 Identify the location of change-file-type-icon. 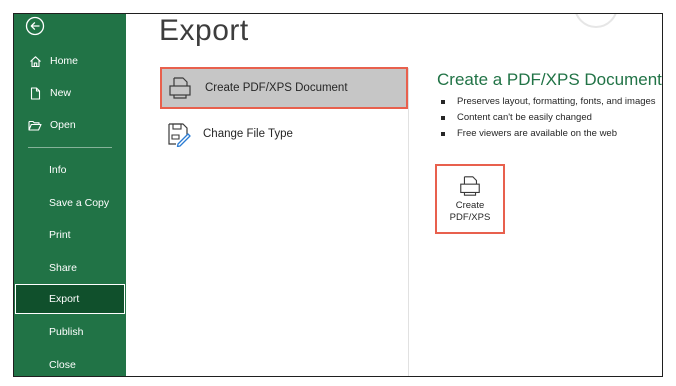
(178, 134).